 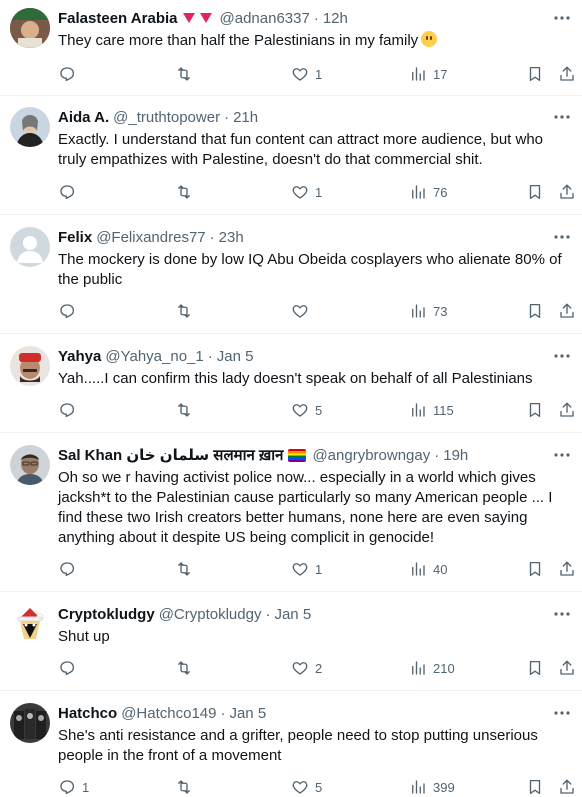 I want to click on author-handle: @angrybrowngay, so click(x=371, y=455).